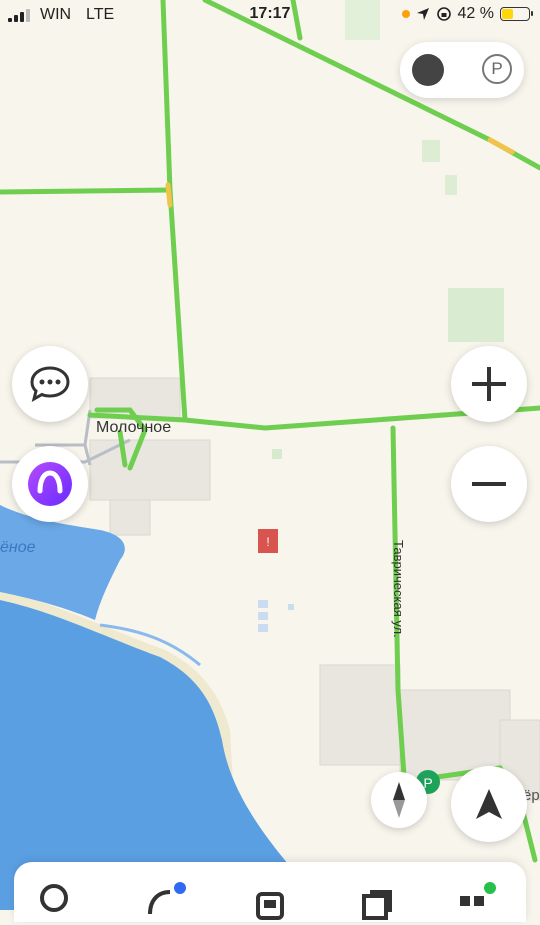 The height and width of the screenshot is (925, 540). What do you see at coordinates (267, 542) in the screenshot?
I see `poi-marker-label: !` at bounding box center [267, 542].